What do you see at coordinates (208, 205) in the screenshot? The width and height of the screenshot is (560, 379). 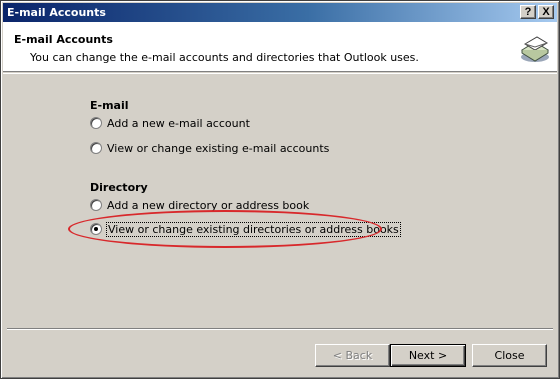 I see `radio-label: Add a new directory or address book` at bounding box center [208, 205].